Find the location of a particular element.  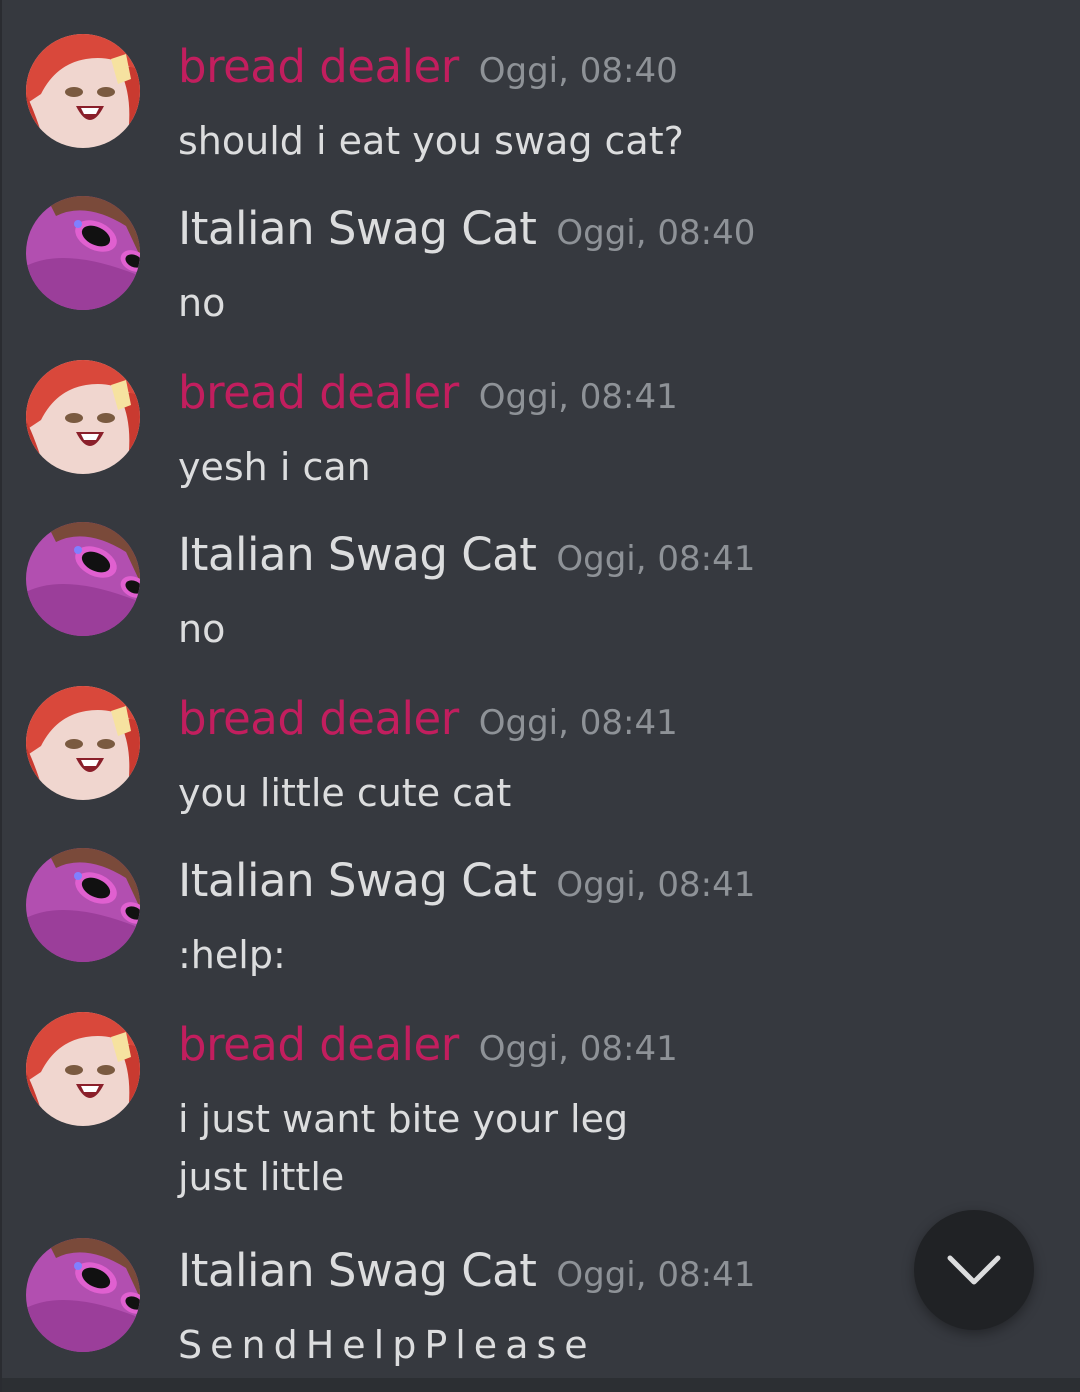

message-content: yesh i can is located at coordinates (274, 467).